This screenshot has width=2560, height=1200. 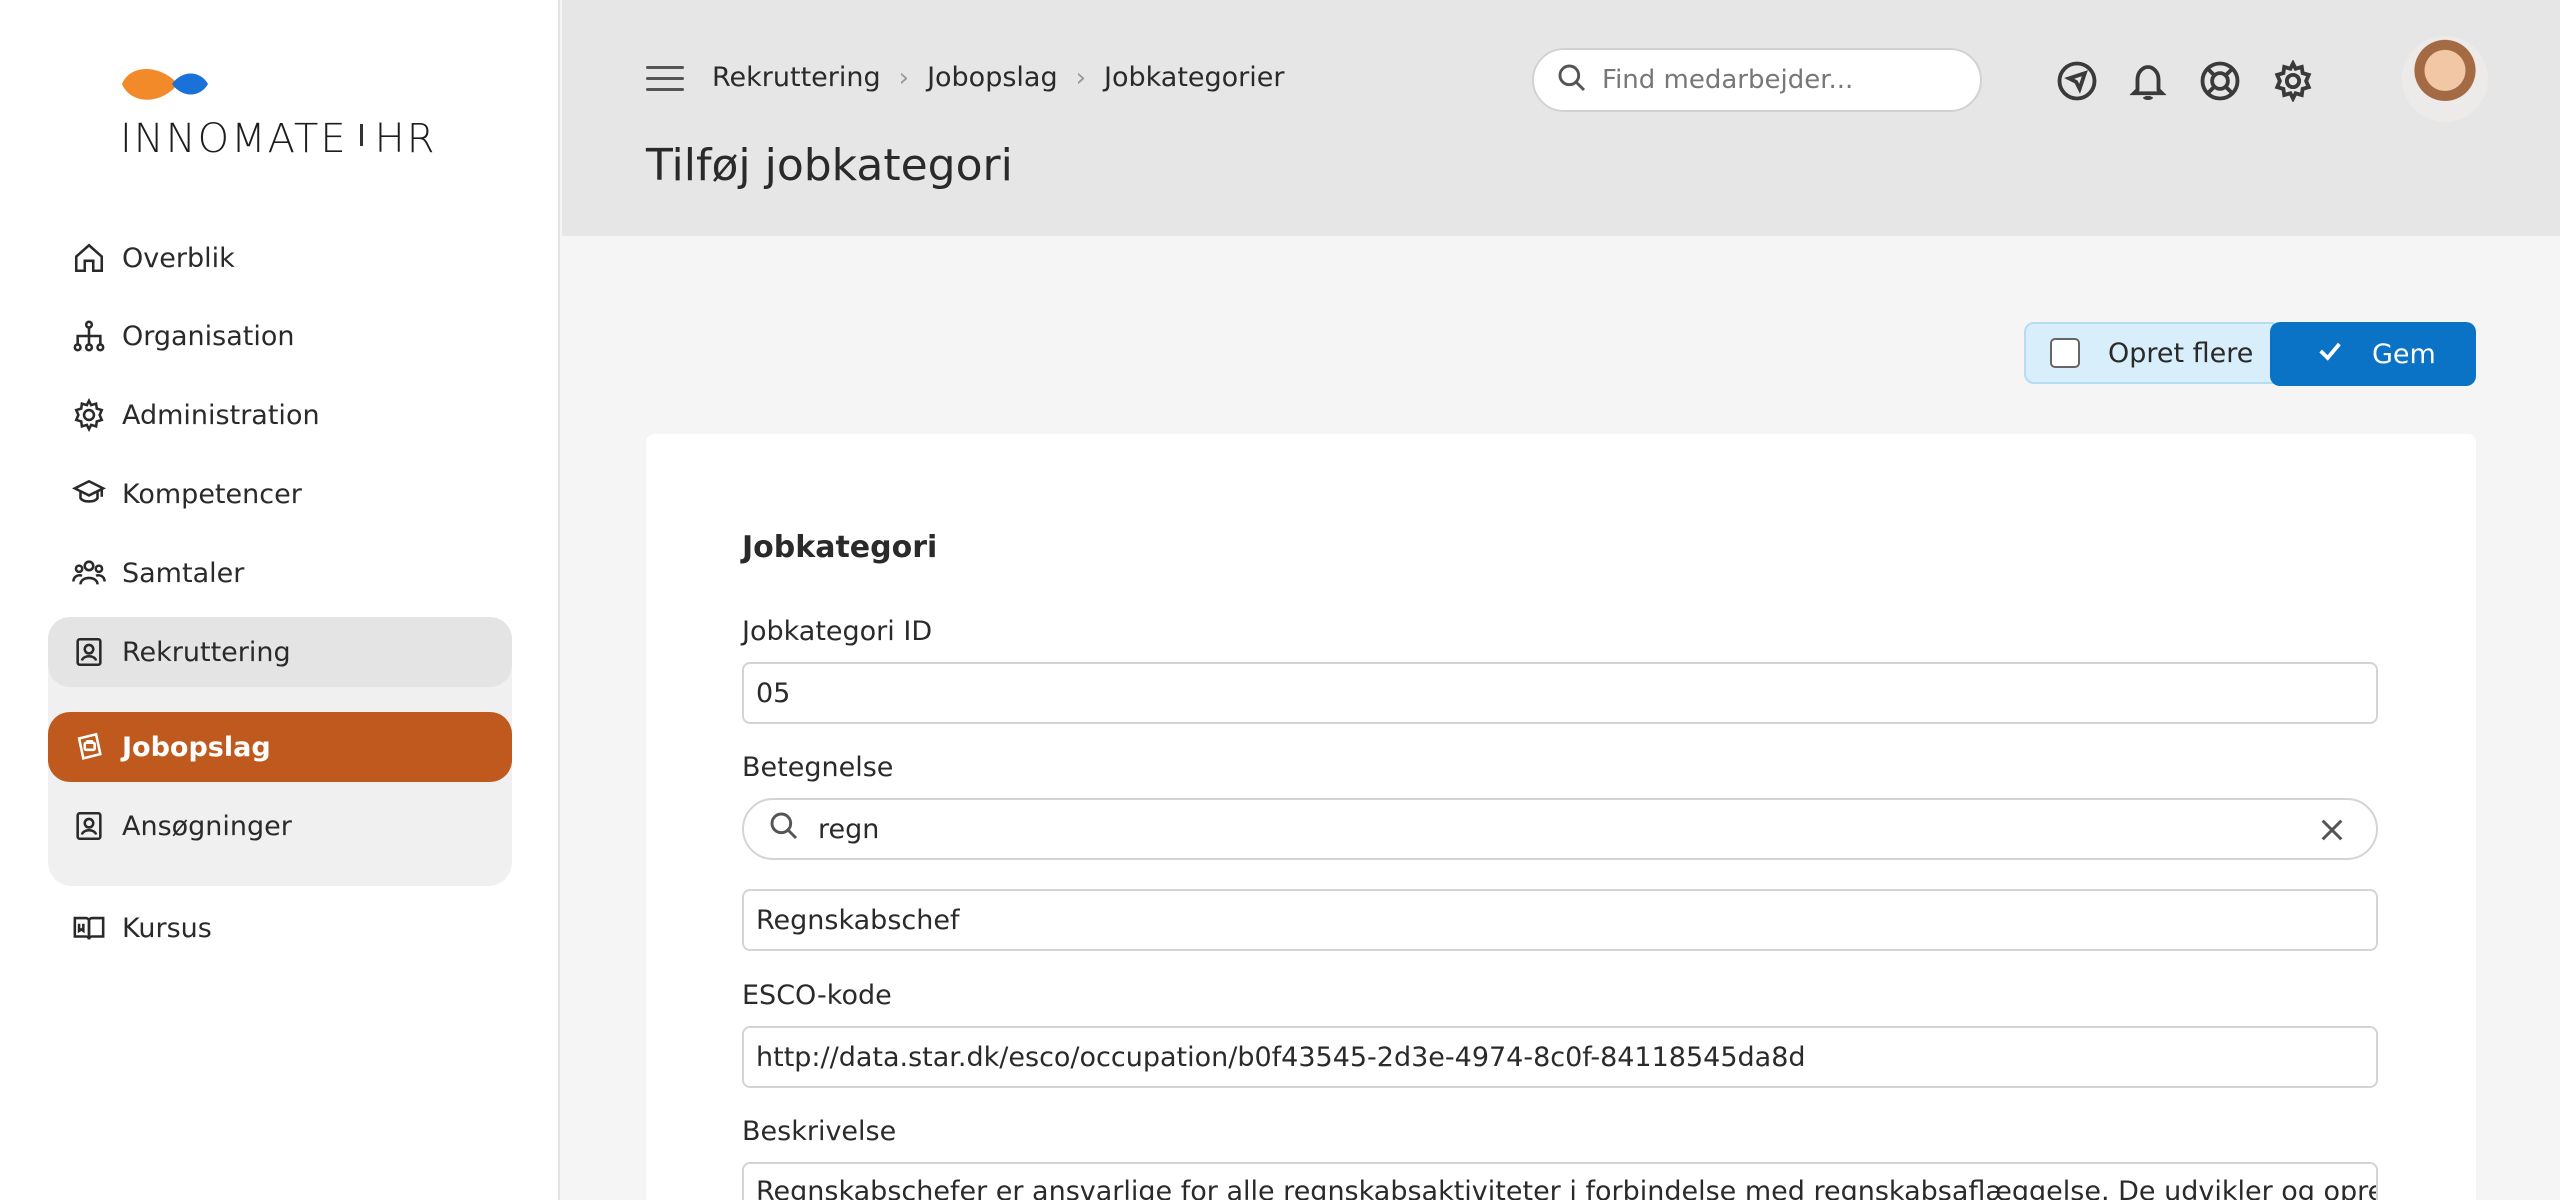 What do you see at coordinates (212, 494) in the screenshot?
I see `sidebar-item-label: Kompetencer` at bounding box center [212, 494].